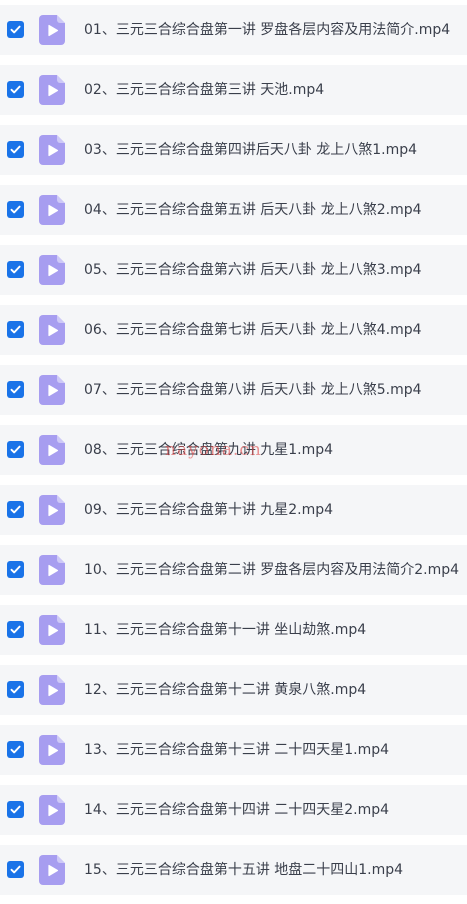 The width and height of the screenshot is (467, 904). I want to click on file-name: 13、三元三合综合盘第十三讲 二十四天星1.mp4, so click(237, 750).